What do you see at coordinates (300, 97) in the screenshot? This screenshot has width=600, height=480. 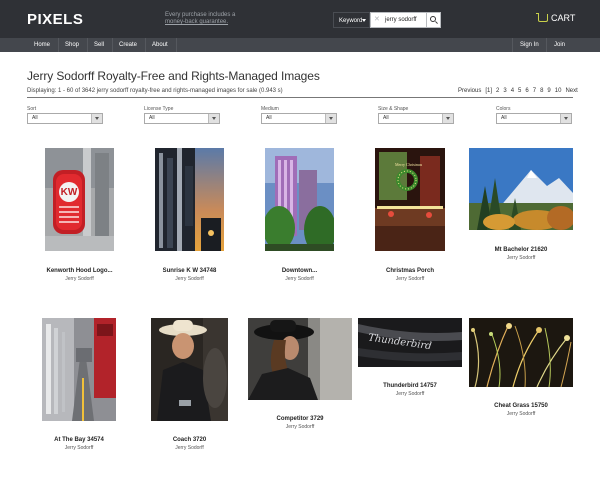 I see `title-divider` at bounding box center [300, 97].